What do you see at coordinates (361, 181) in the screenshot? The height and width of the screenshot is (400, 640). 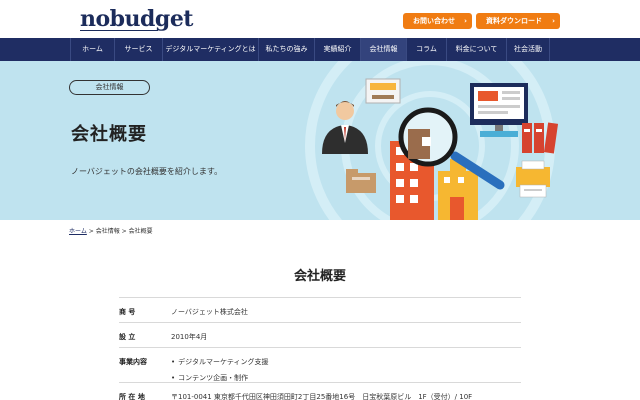 I see `folder-icon` at bounding box center [361, 181].